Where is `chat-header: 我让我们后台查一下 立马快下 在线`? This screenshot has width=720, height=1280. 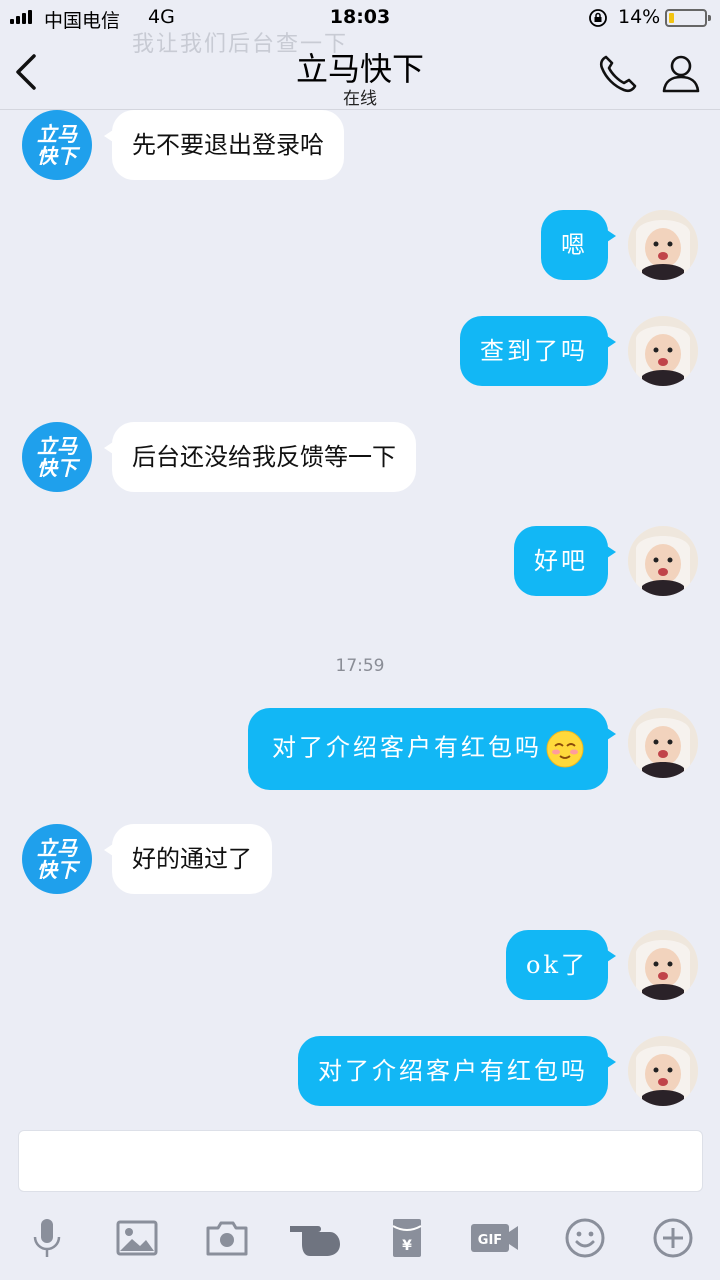 chat-header: 我让我们后台查一下 立马快下 在线 is located at coordinates (360, 71).